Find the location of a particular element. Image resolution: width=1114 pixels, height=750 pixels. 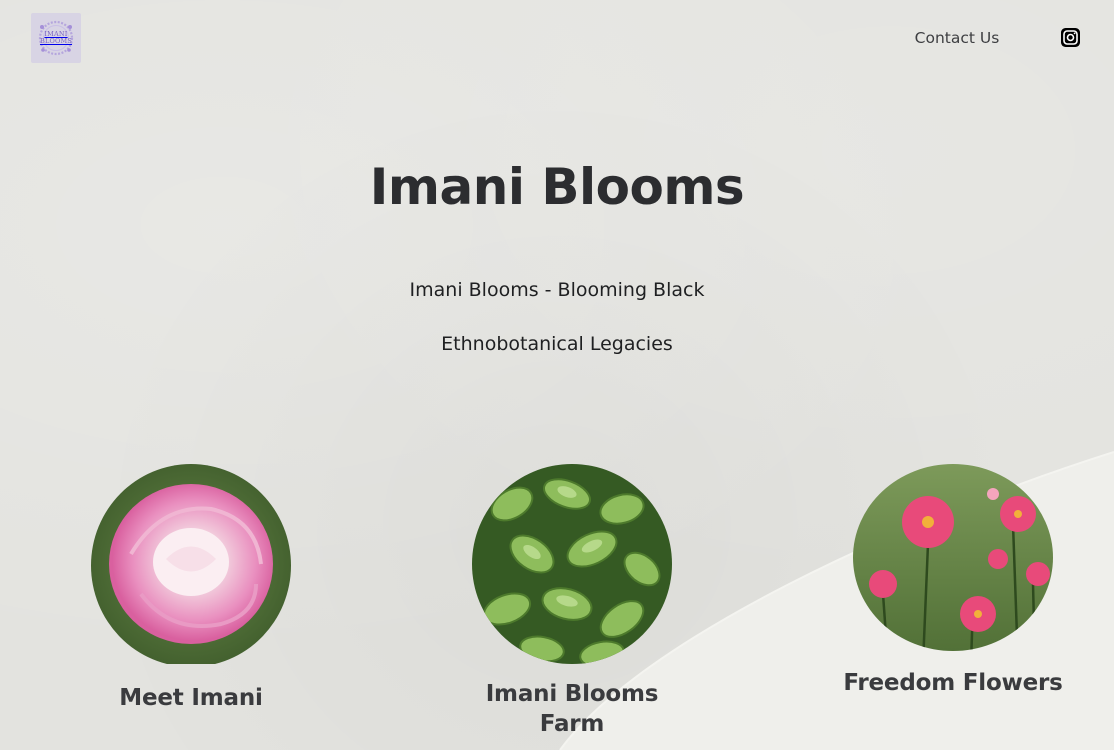

freedom-flowers-label: Freedom Flowers is located at coordinates (953, 683).